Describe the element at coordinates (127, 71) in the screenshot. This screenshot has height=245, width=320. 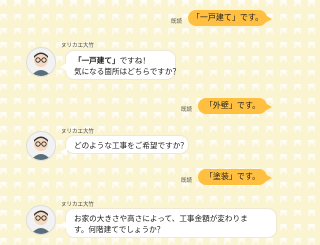
I see `message-text: 気になる箇所はどちらですか？` at that location.